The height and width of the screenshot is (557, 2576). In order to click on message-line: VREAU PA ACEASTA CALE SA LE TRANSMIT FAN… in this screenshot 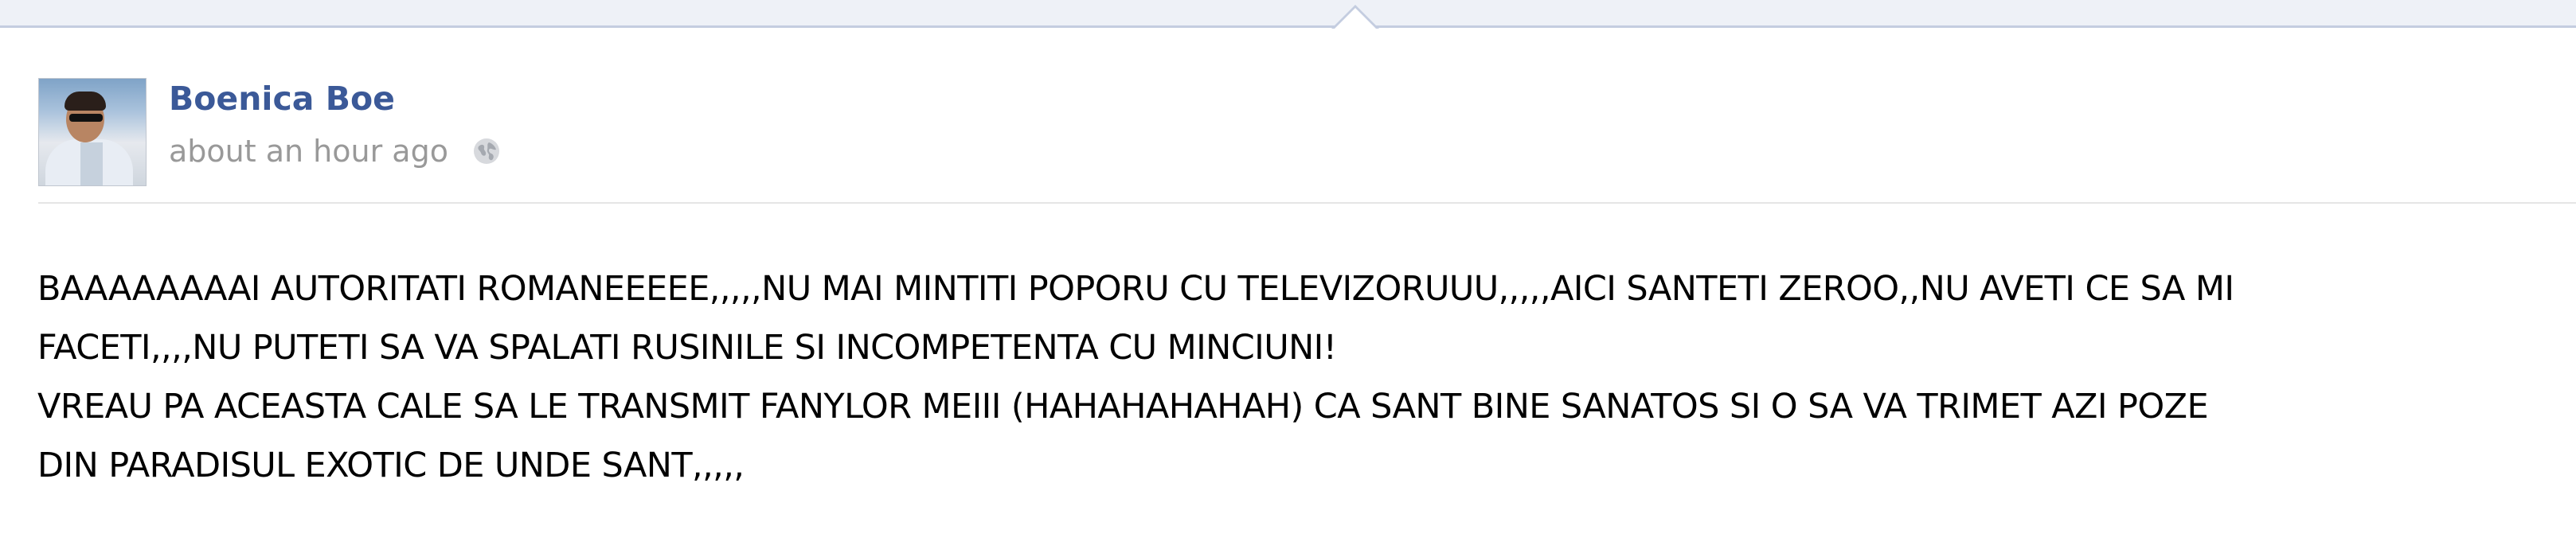, I will do `click(1123, 407)`.